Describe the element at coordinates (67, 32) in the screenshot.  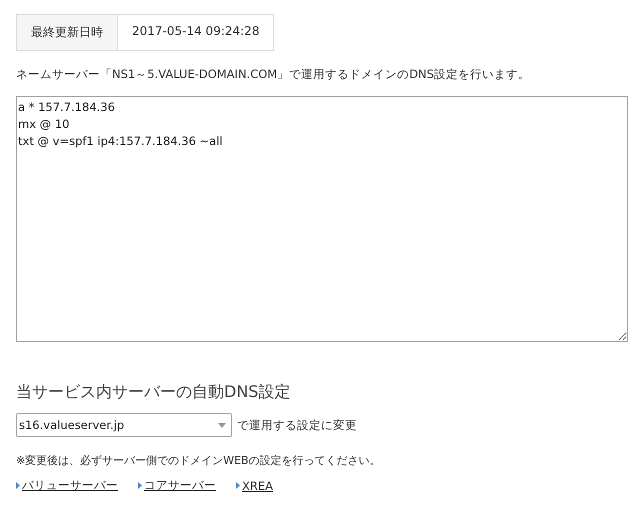
I see `table-header-cell: 最終更新日時` at that location.